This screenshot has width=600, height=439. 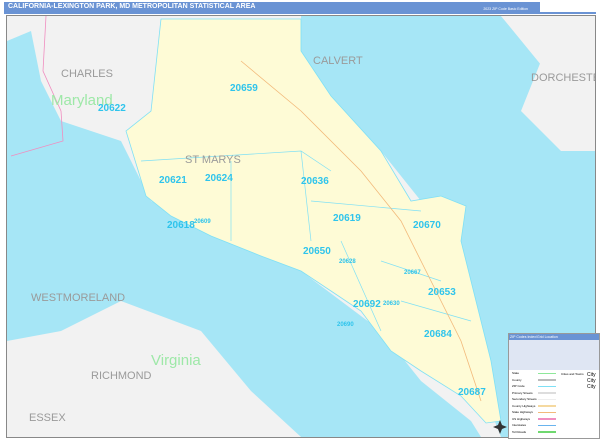 What do you see at coordinates (244, 88) in the screenshot?
I see `zip-label: 20659` at bounding box center [244, 88].